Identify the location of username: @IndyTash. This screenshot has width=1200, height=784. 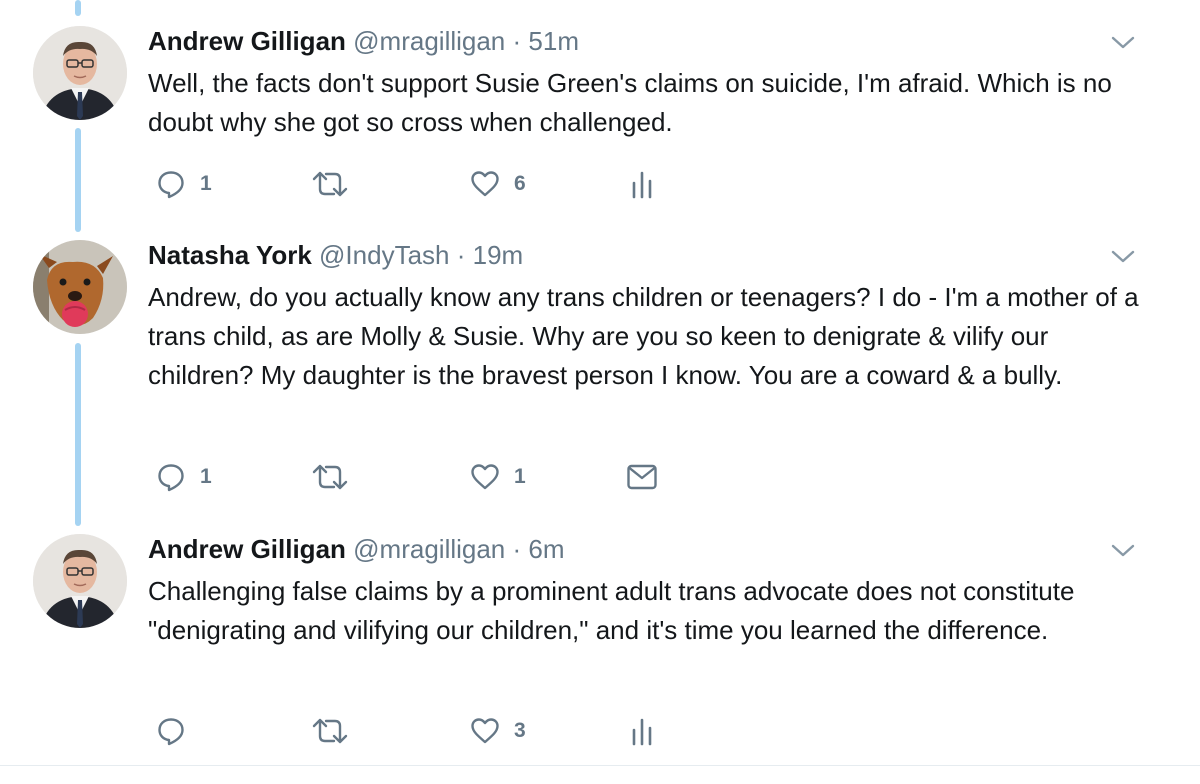
(384, 255).